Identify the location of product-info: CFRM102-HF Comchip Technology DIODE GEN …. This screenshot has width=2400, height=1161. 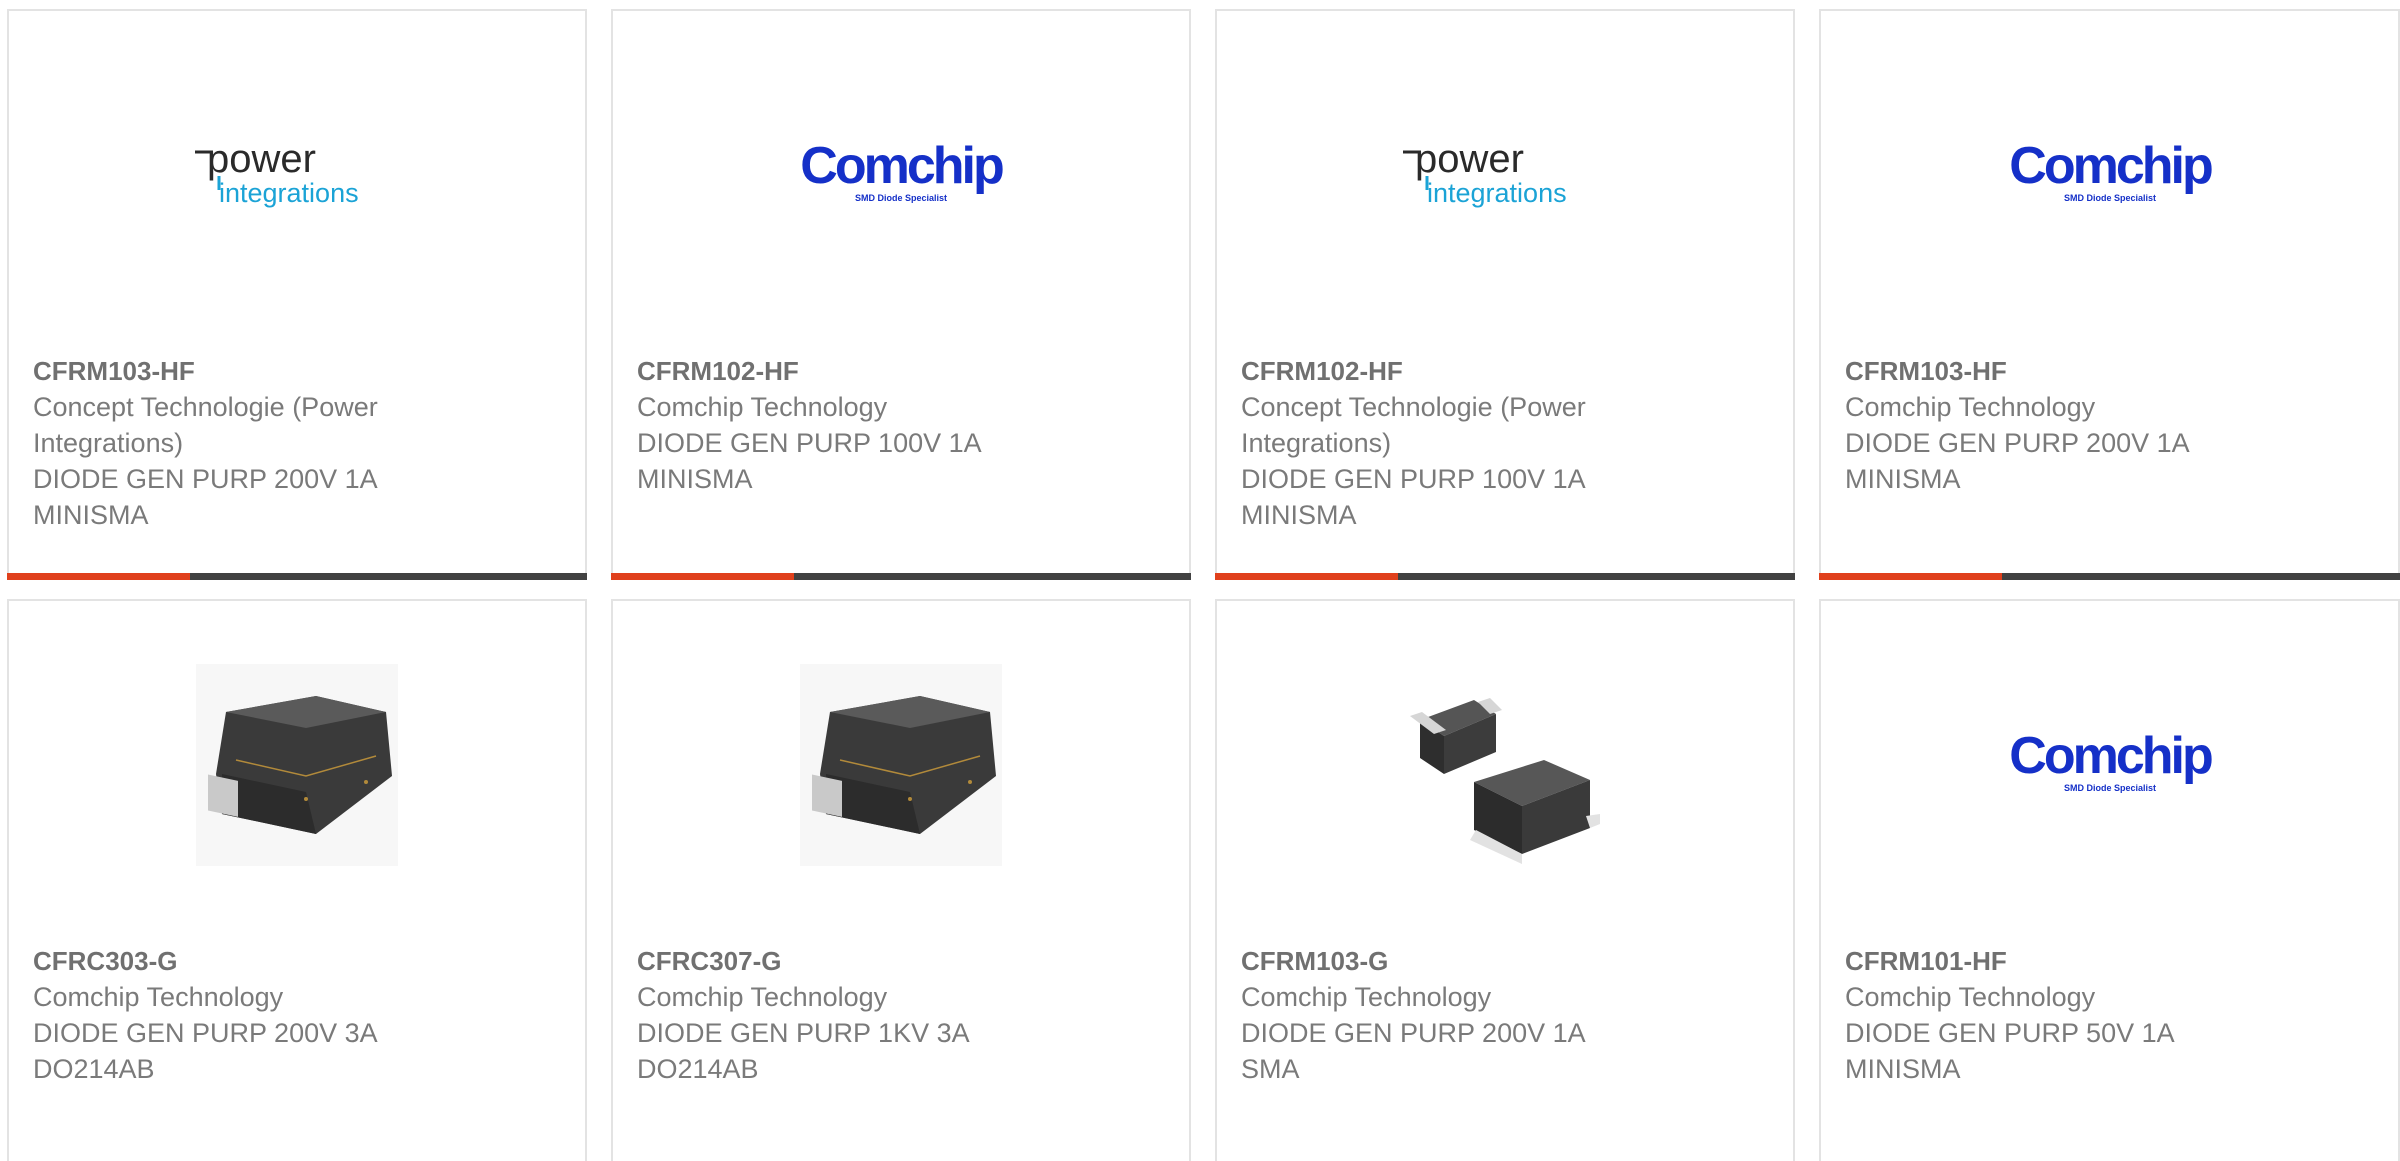
(901, 425).